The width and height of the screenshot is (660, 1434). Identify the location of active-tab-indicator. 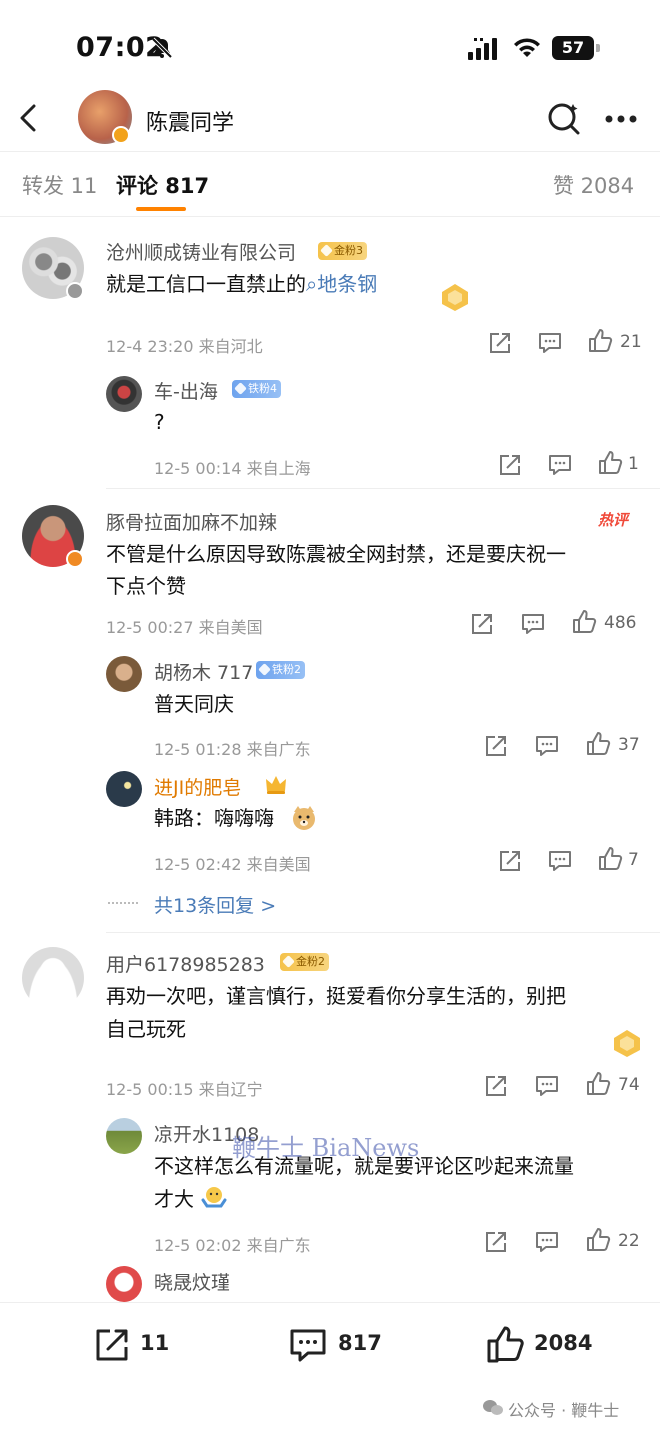
(161, 209).